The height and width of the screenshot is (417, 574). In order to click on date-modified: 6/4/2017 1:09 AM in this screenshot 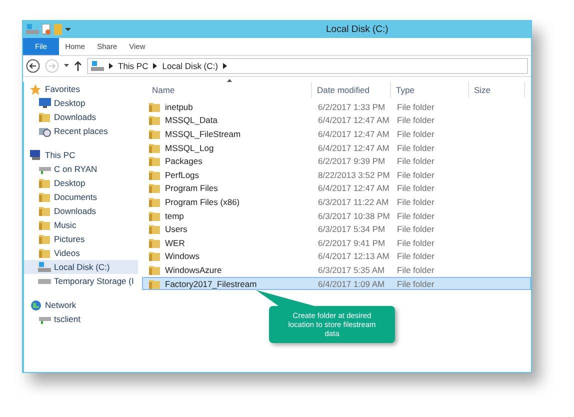, I will do `click(351, 283)`.